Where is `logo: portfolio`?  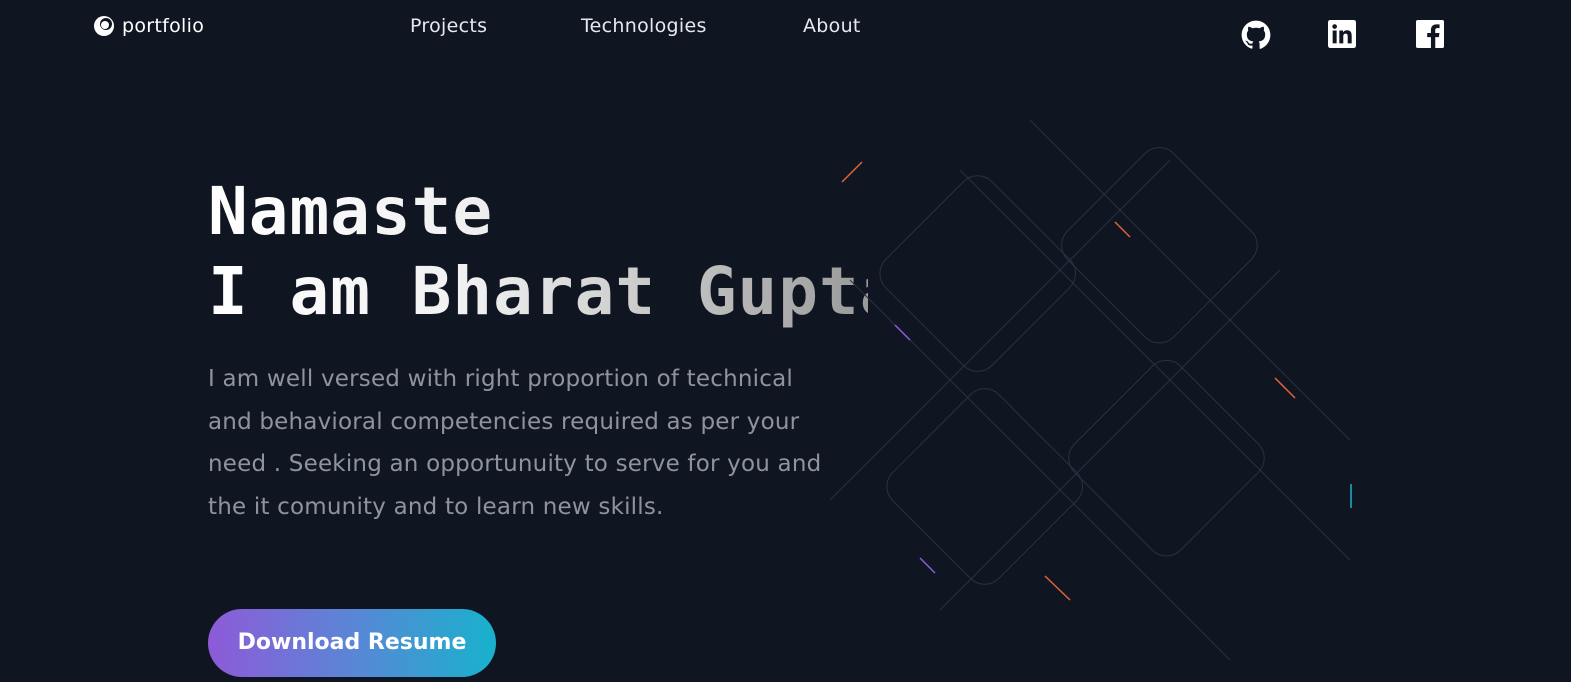 logo: portfolio is located at coordinates (148, 26).